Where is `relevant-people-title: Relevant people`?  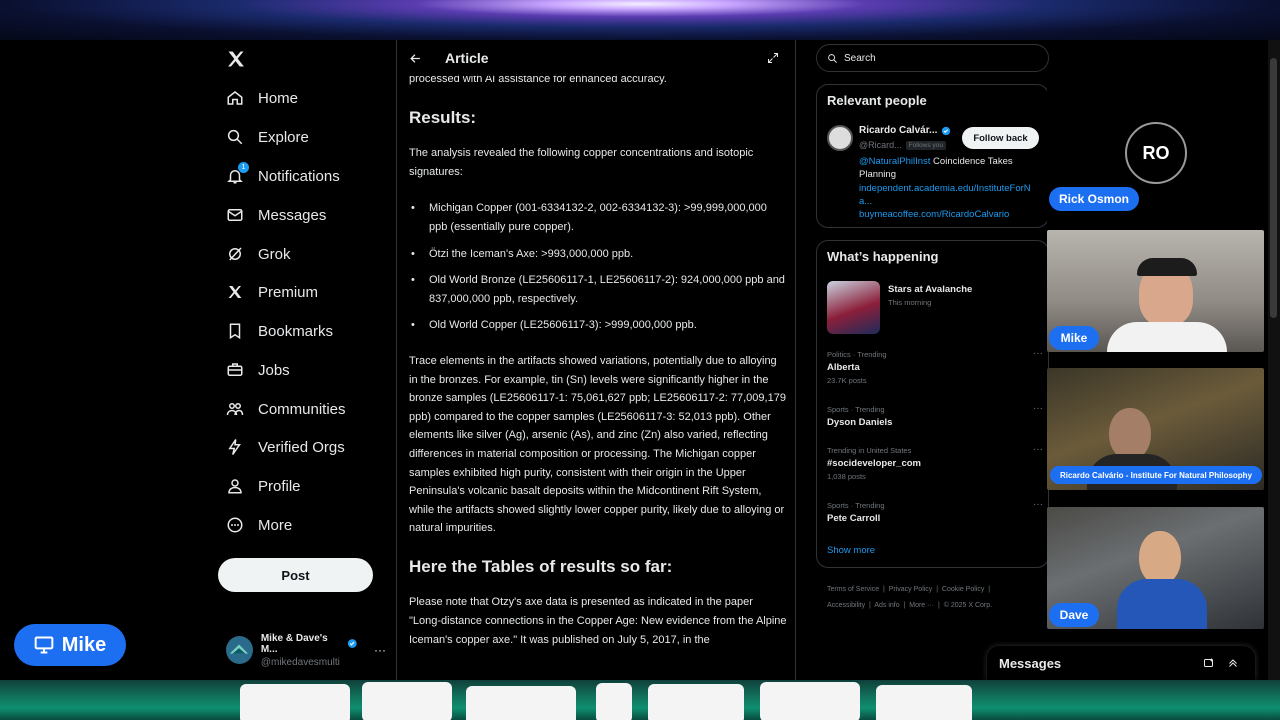
relevant-people-title: Relevant people is located at coordinates (877, 100).